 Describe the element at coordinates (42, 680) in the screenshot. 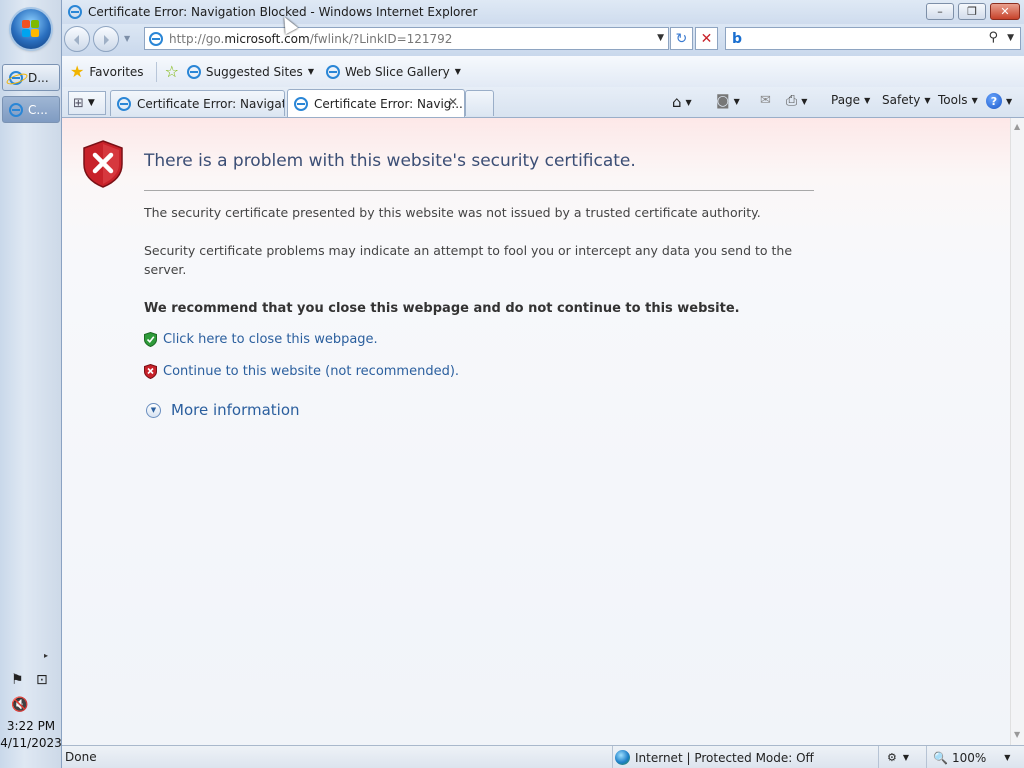

I see `network-icon: ⊡` at that location.